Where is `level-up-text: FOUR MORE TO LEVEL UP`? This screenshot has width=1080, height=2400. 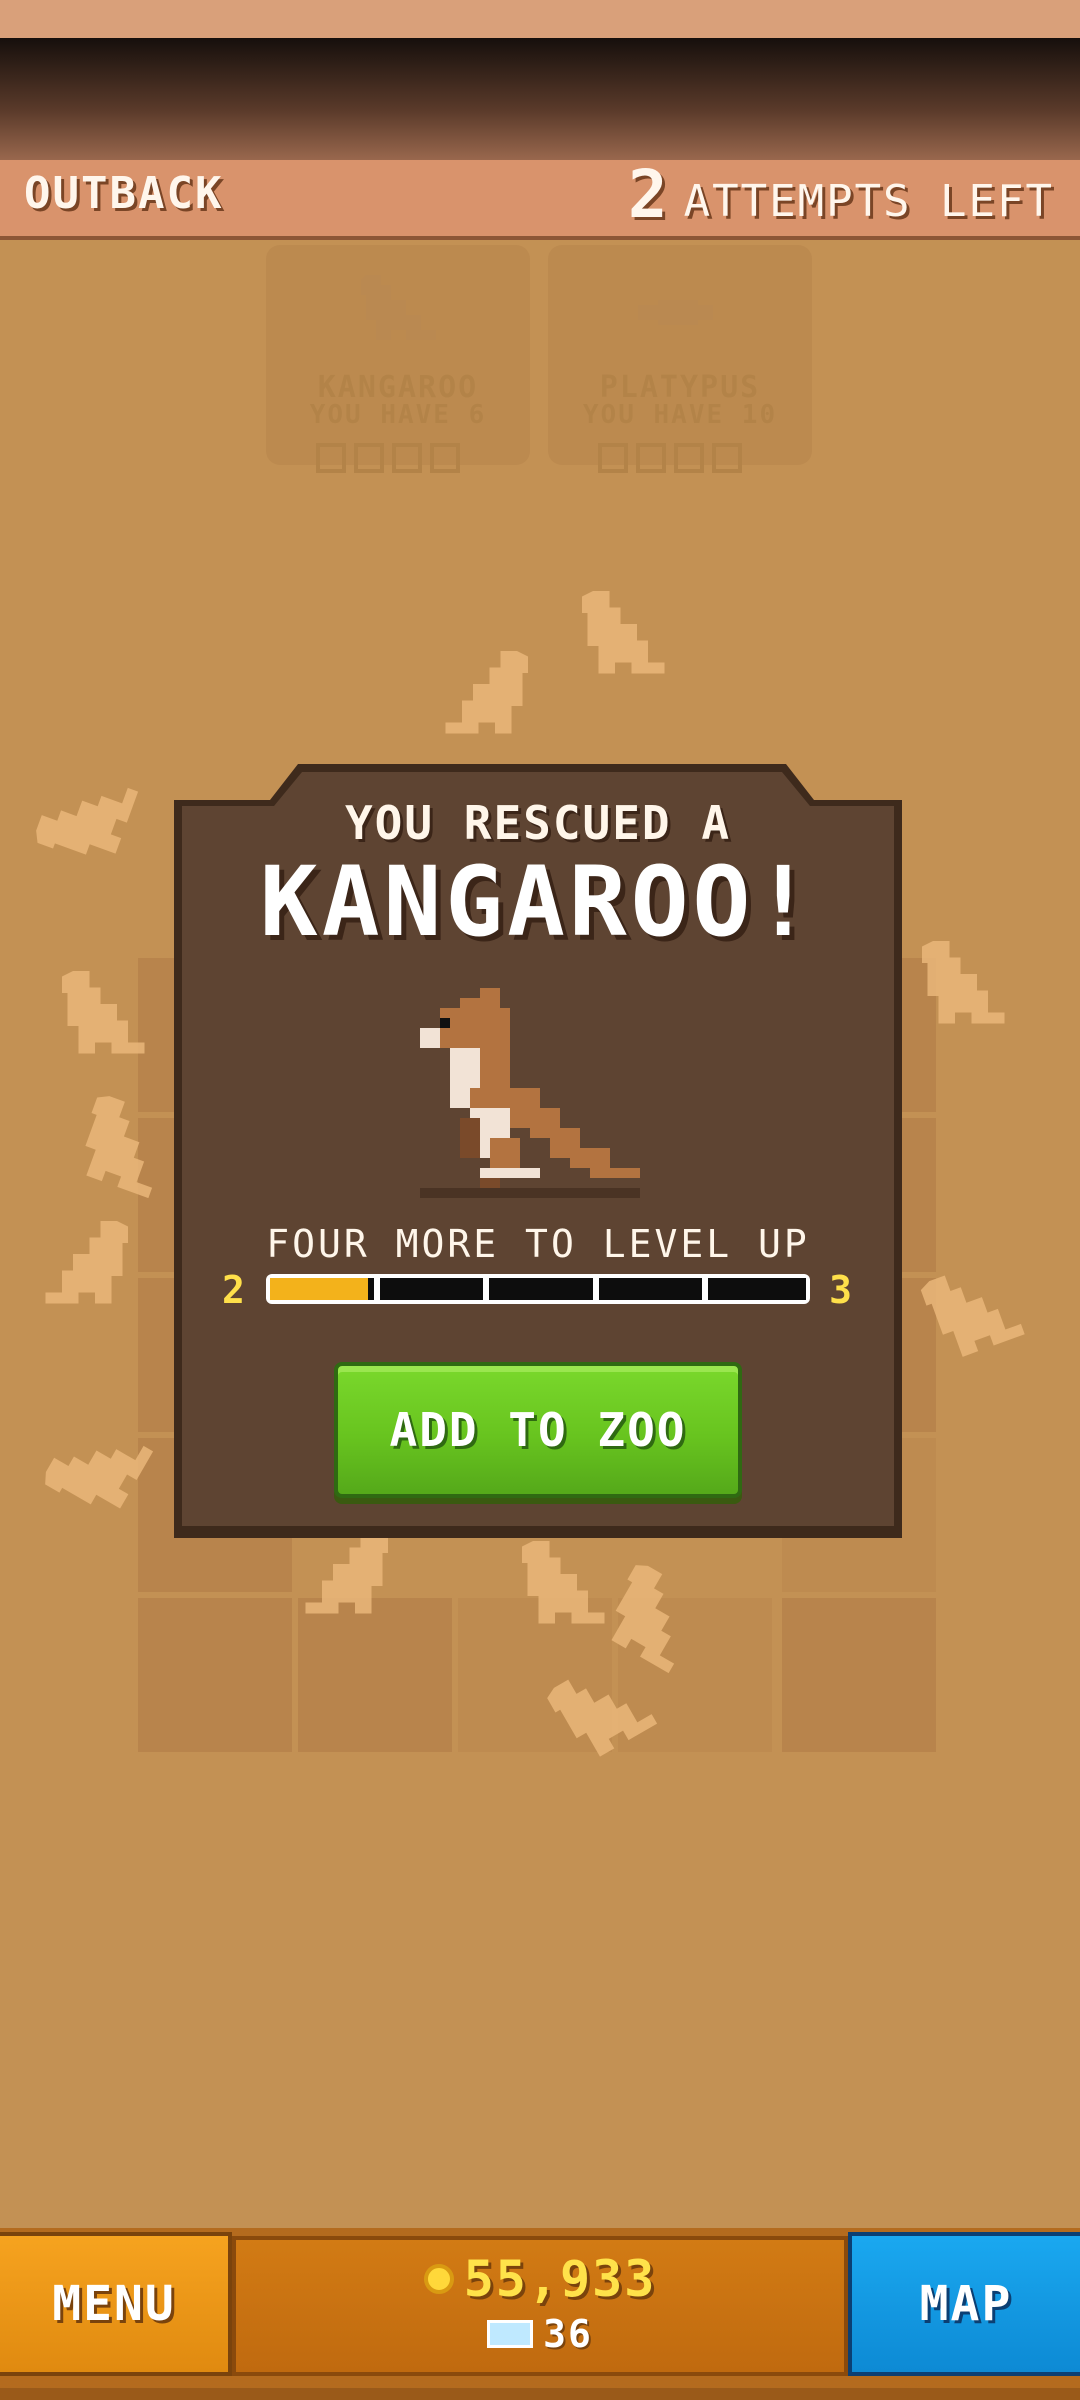 level-up-text: FOUR MORE TO LEVEL UP is located at coordinates (538, 1244).